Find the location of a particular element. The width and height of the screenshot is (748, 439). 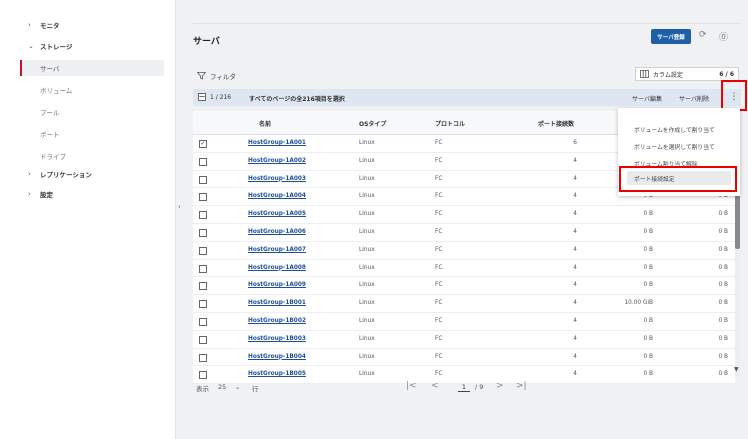

nav-storage: ⌄ ストレージ is located at coordinates (88, 46).